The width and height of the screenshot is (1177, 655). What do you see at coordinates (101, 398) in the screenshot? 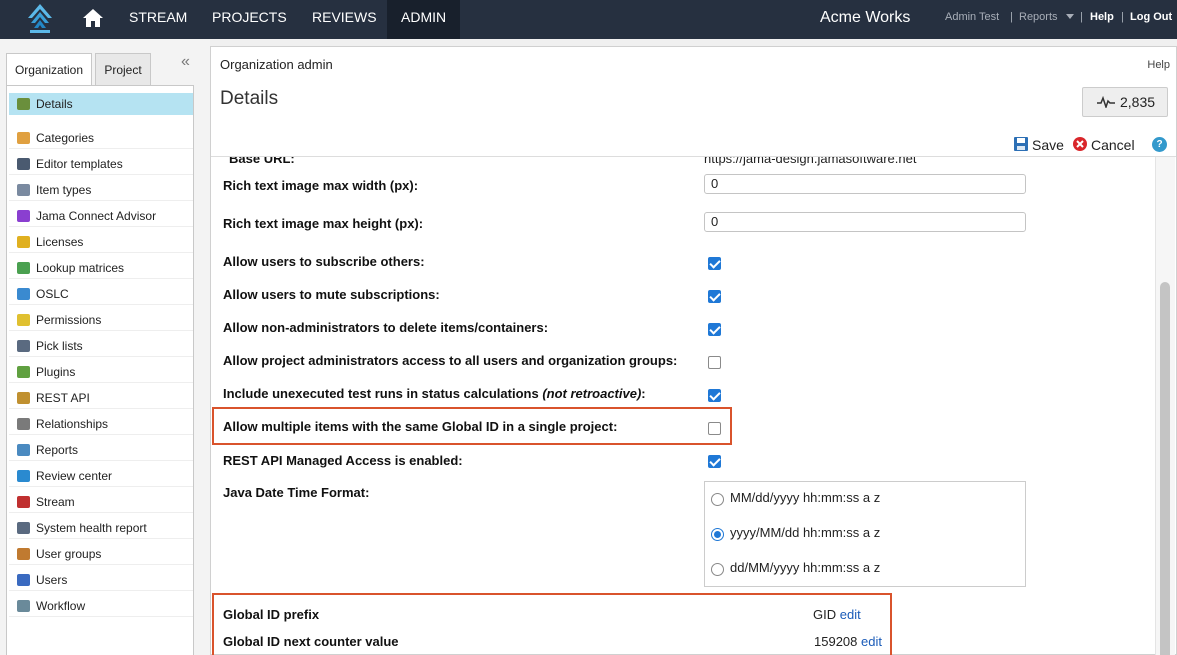
I see `sidebar-item-rest-api: REST API` at bounding box center [101, 398].